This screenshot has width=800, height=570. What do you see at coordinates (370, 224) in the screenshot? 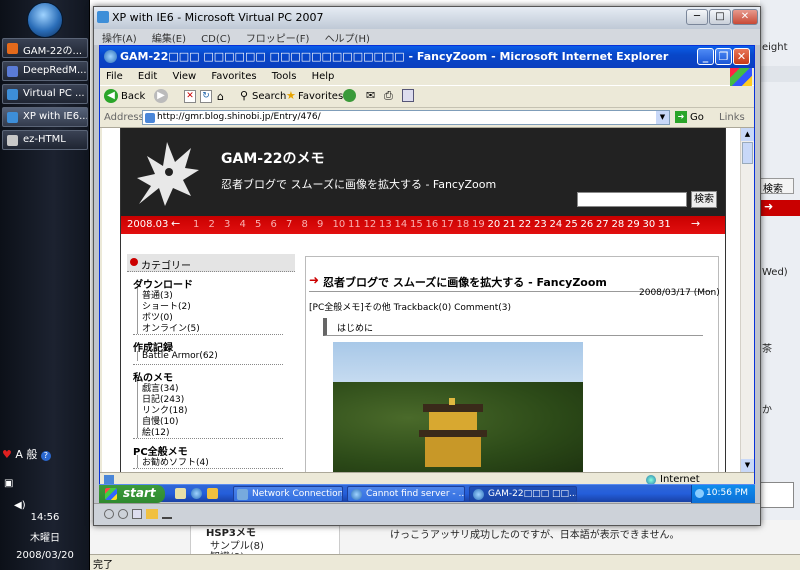
I see `calendar-day: 12` at bounding box center [370, 224].